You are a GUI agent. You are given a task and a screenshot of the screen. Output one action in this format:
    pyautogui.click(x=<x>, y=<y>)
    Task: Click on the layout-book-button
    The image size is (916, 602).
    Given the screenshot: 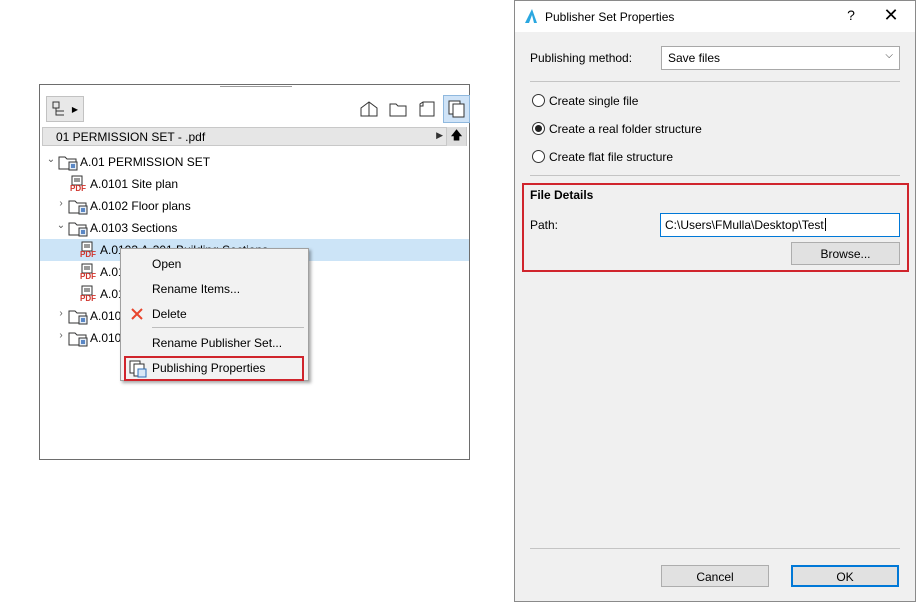 What is the action you would take?
    pyautogui.click(x=398, y=109)
    